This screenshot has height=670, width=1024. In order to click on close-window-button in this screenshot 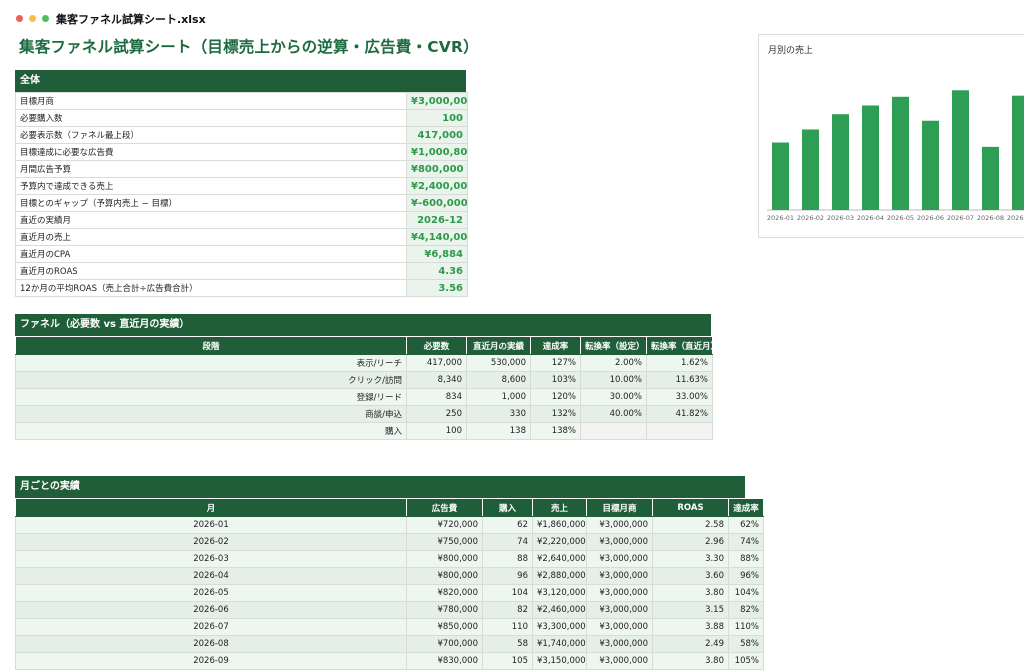, I will do `click(19, 18)`.